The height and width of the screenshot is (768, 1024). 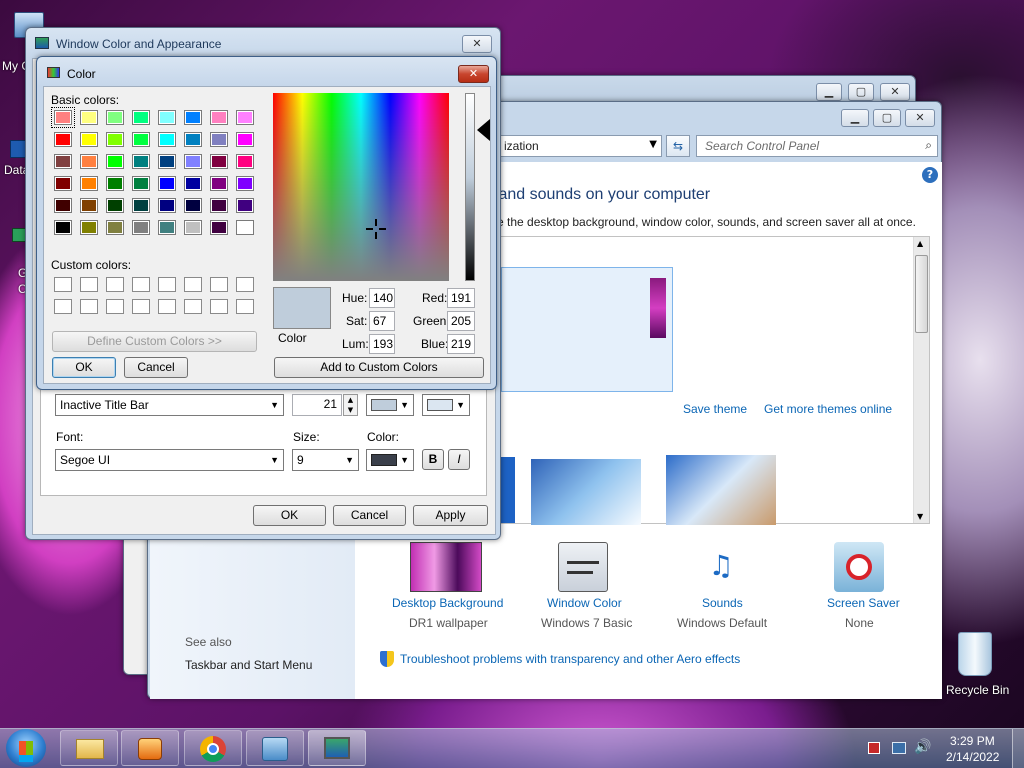 I want to click on show-desktop-button, so click(x=1018, y=748).